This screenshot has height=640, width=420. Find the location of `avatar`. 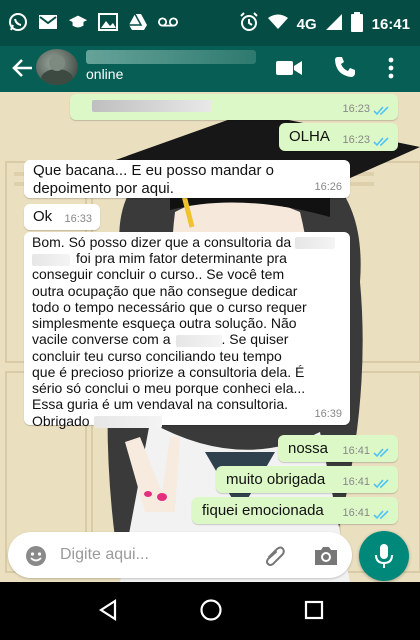

avatar is located at coordinates (57, 67).